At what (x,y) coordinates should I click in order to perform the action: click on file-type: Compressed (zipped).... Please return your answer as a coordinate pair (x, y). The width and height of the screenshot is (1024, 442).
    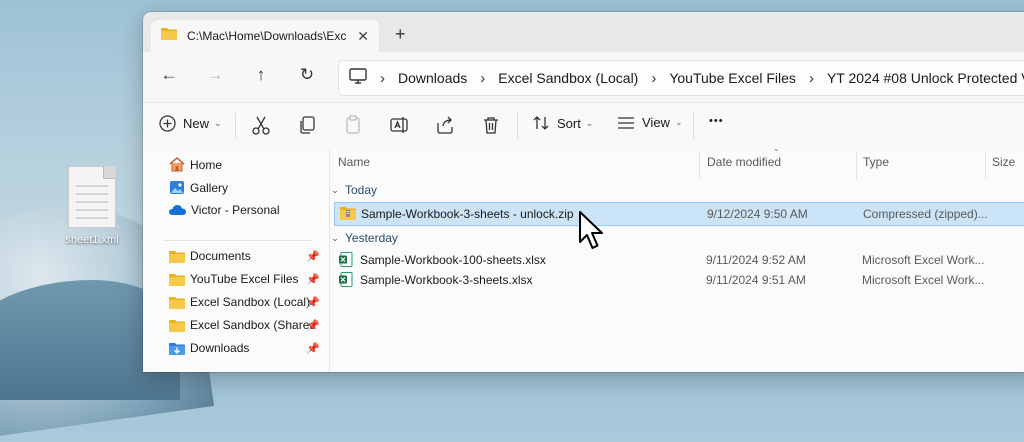
    Looking at the image, I should click on (925, 214).